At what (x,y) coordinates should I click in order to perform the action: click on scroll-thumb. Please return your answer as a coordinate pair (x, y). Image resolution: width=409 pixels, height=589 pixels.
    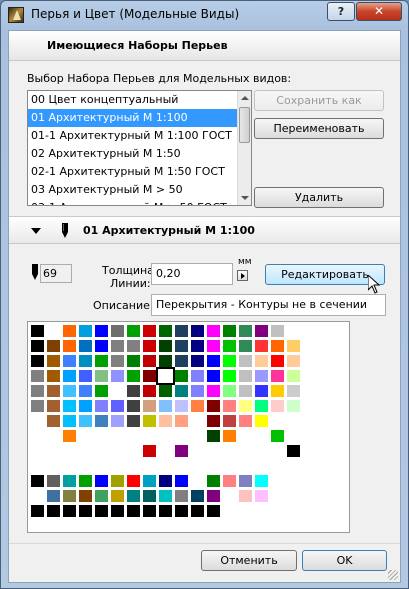
    Looking at the image, I should click on (244, 125).